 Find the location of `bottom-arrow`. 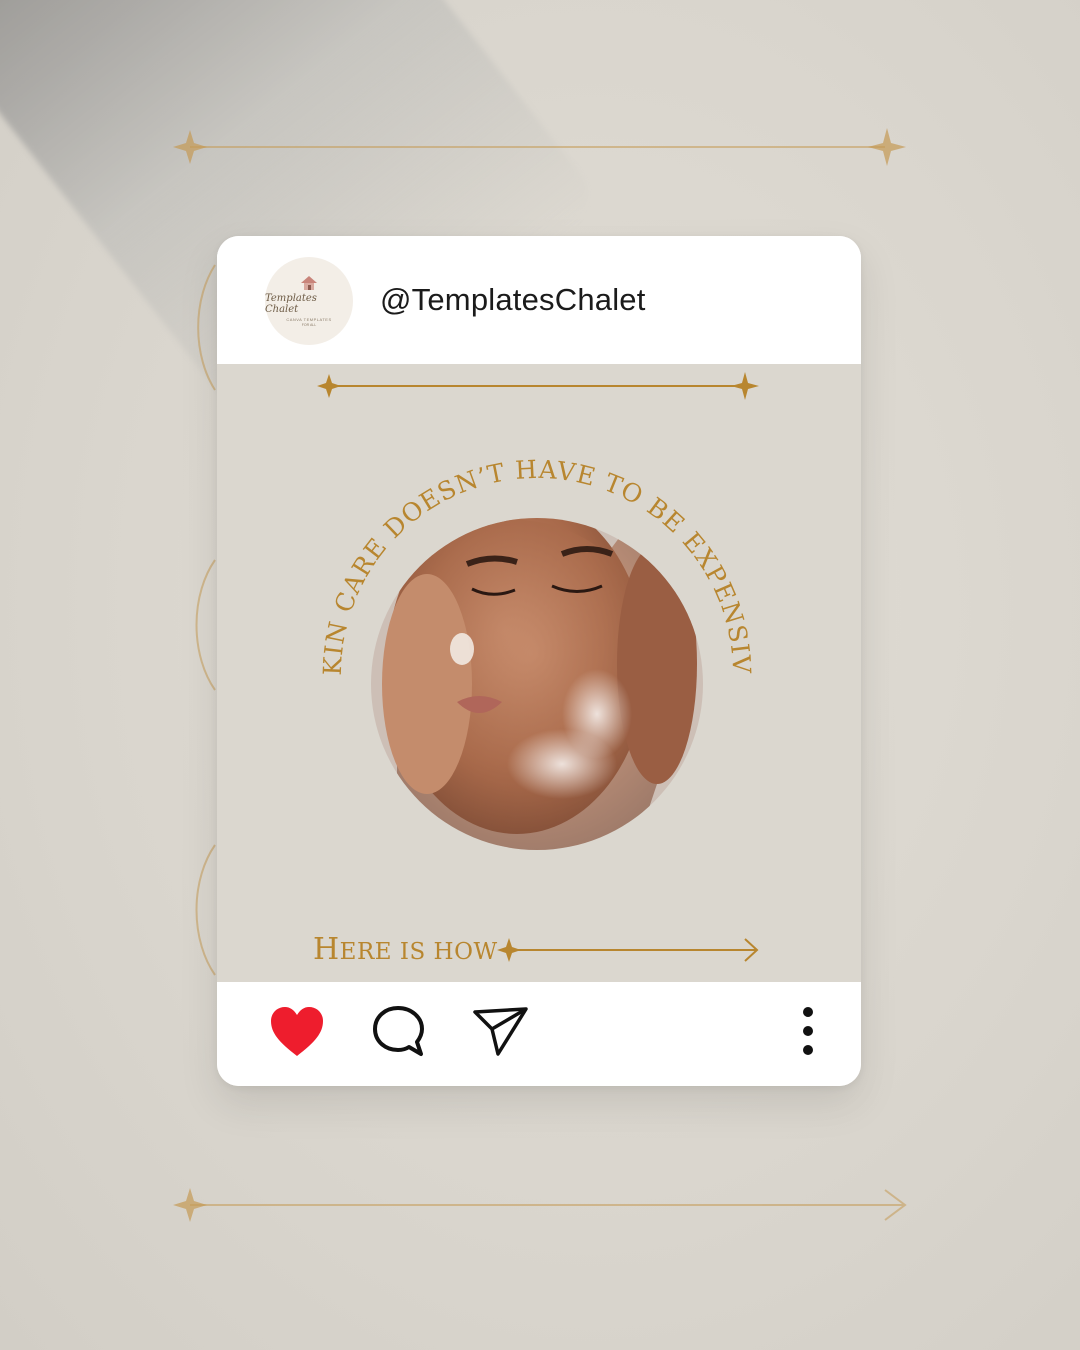

bottom-arrow is located at coordinates (628, 950).